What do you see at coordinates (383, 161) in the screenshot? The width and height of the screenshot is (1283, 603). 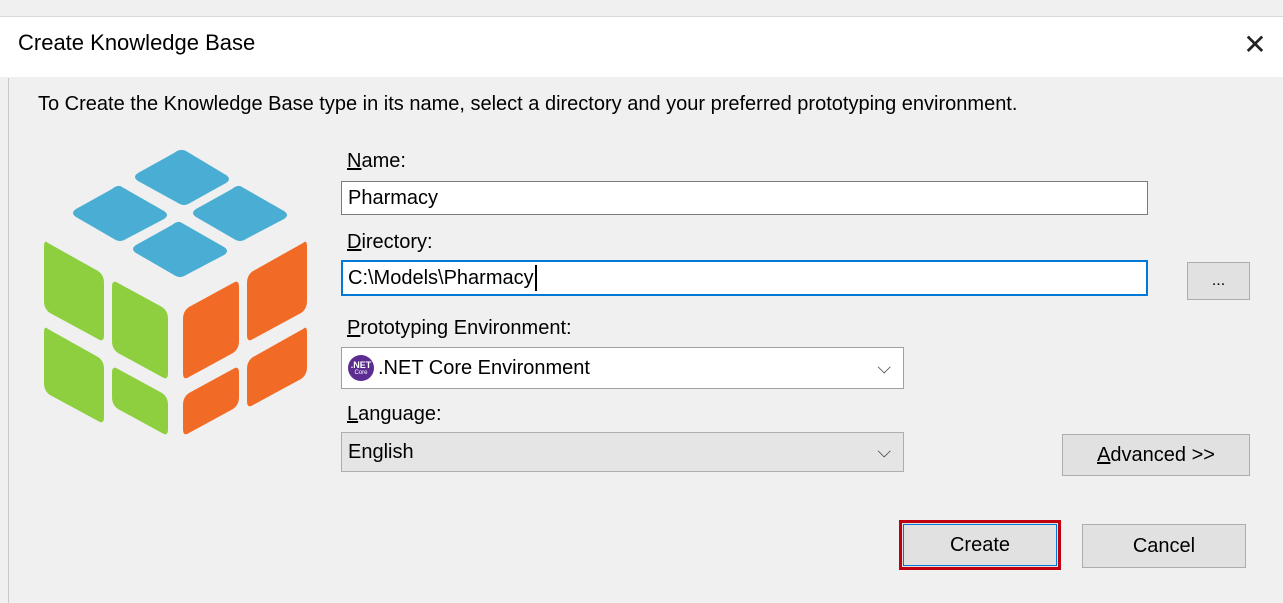 I see `name-label-text: ame:` at bounding box center [383, 161].